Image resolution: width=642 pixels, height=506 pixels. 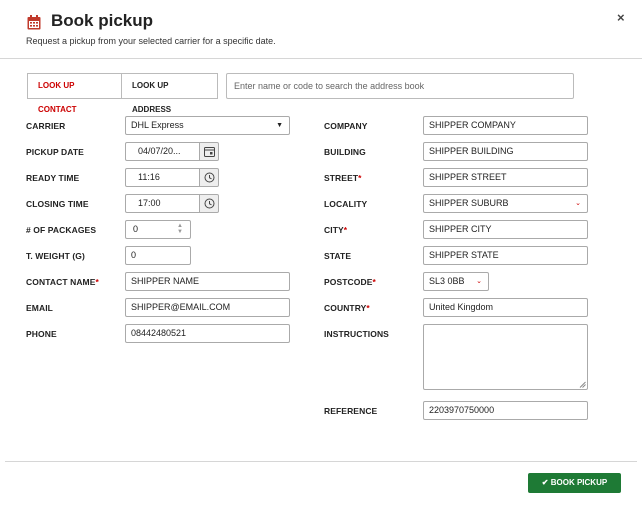 I want to click on carrier-value: DHL Express, so click(x=157, y=125).